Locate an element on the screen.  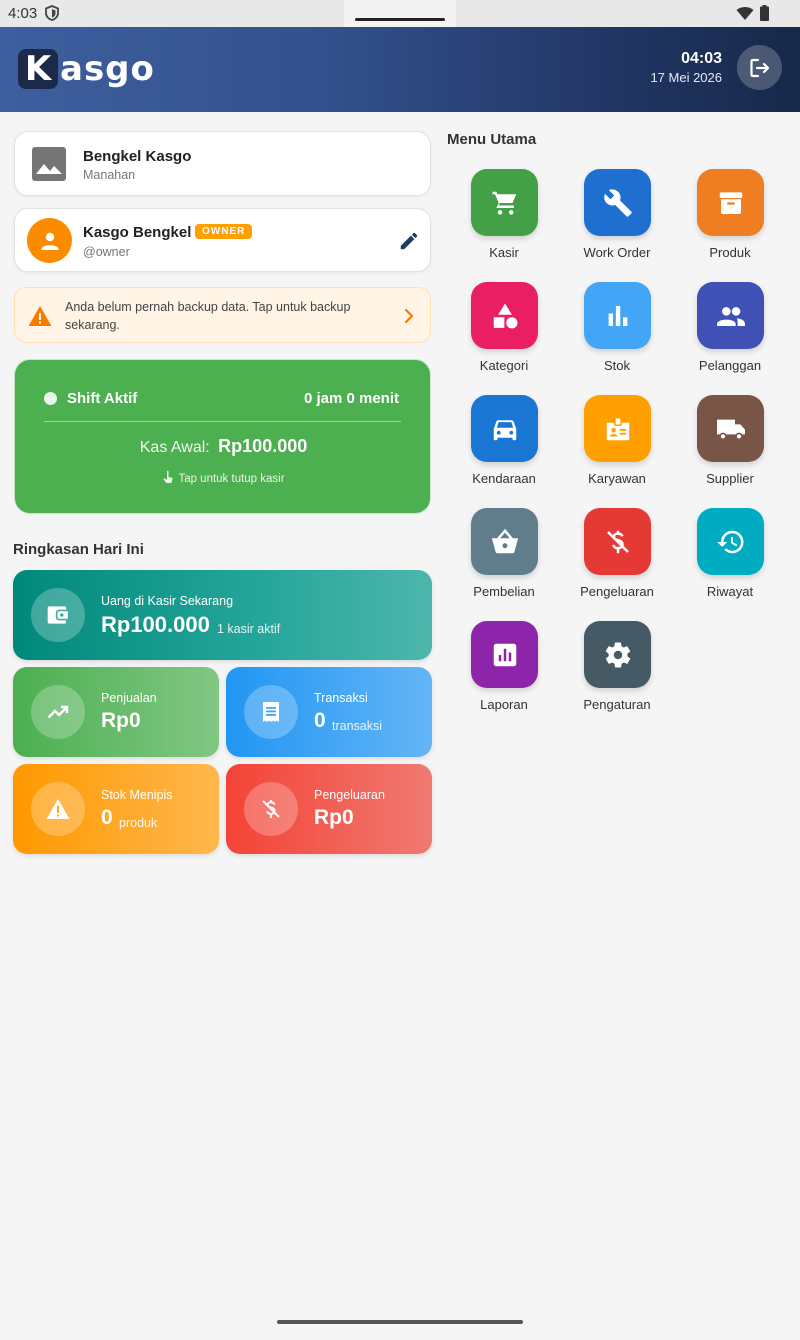
wrench-icon is located at coordinates (617, 202).